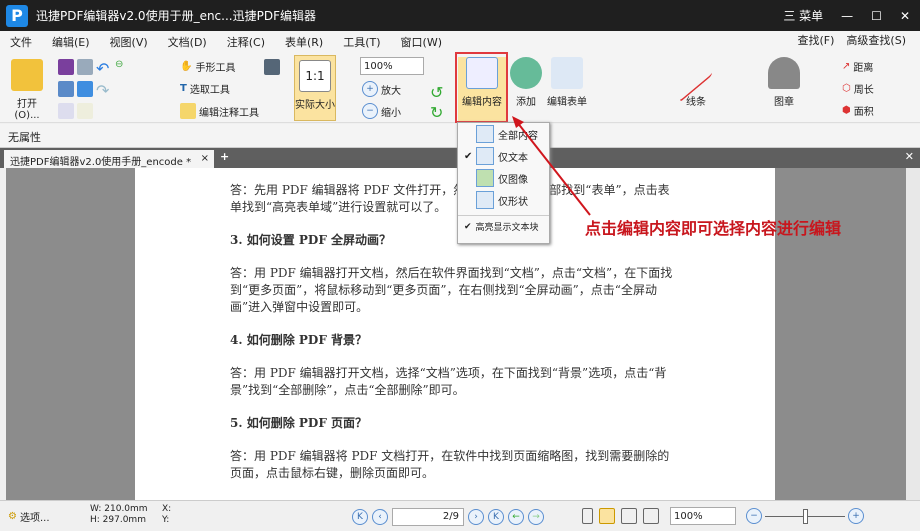 This screenshot has width=920, height=531. I want to click on lines-label: 线条, so click(696, 102).